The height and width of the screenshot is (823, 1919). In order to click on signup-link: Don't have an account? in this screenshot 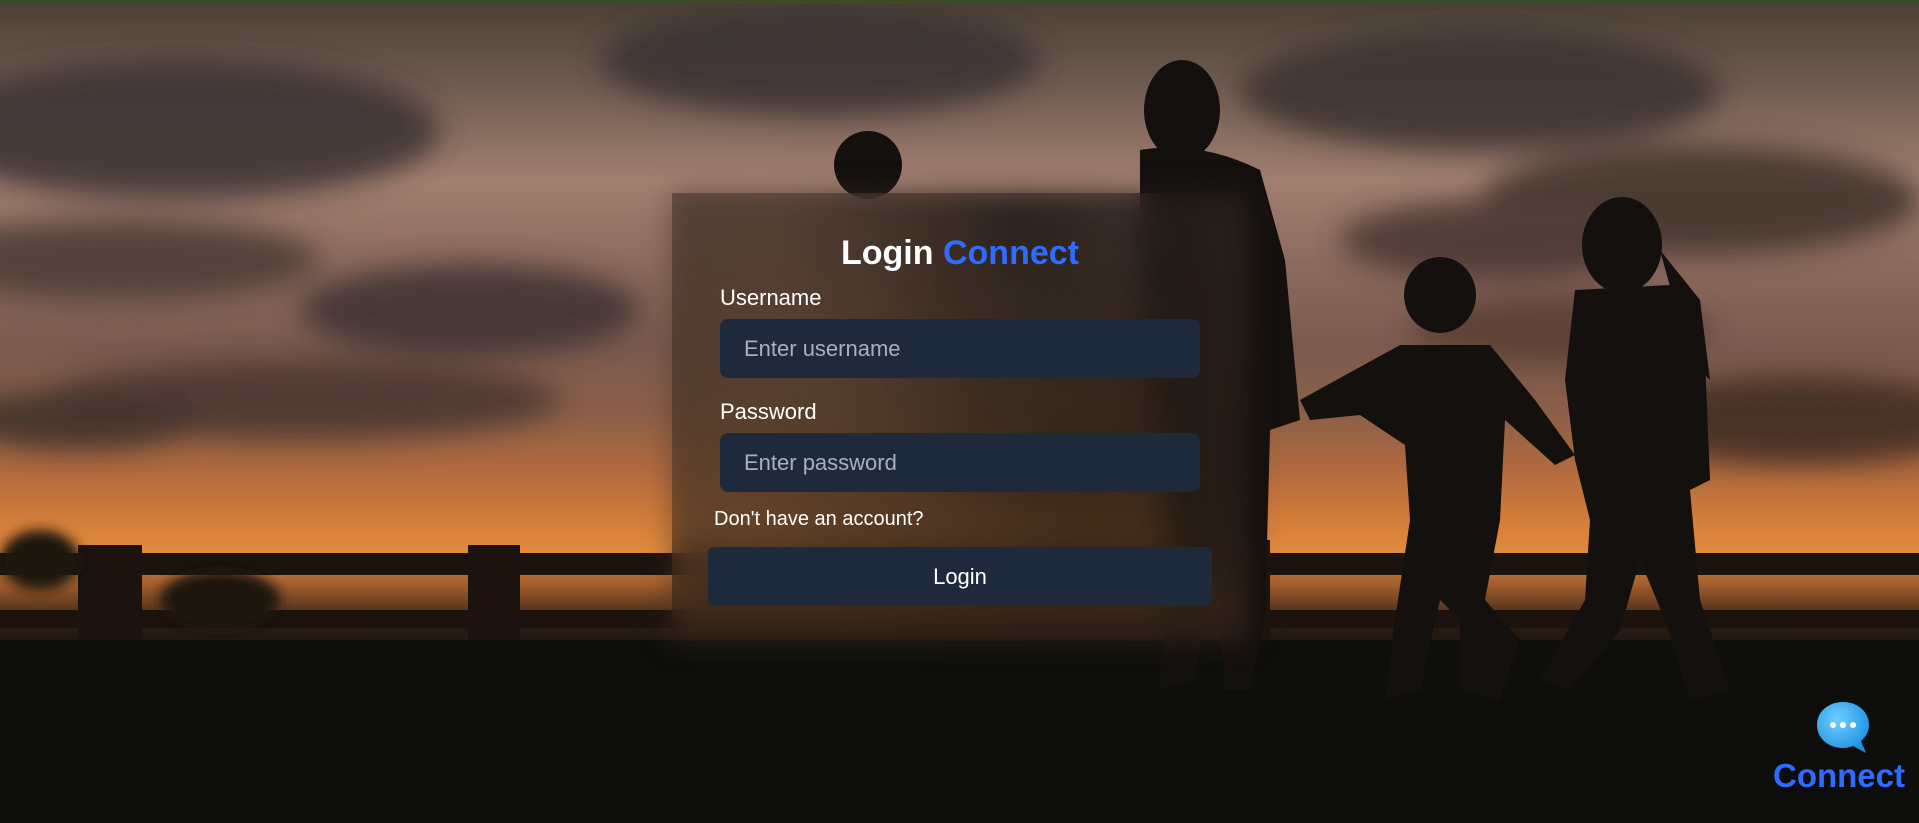, I will do `click(819, 519)`.